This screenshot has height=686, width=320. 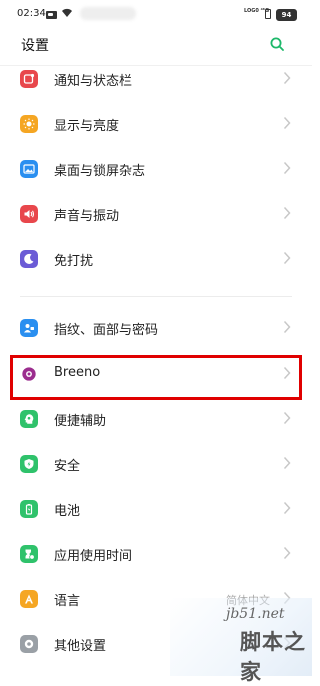 What do you see at coordinates (156, 16) in the screenshot?
I see `status-bar: 02:34 LOG0 ⁴⁶G 94` at bounding box center [156, 16].